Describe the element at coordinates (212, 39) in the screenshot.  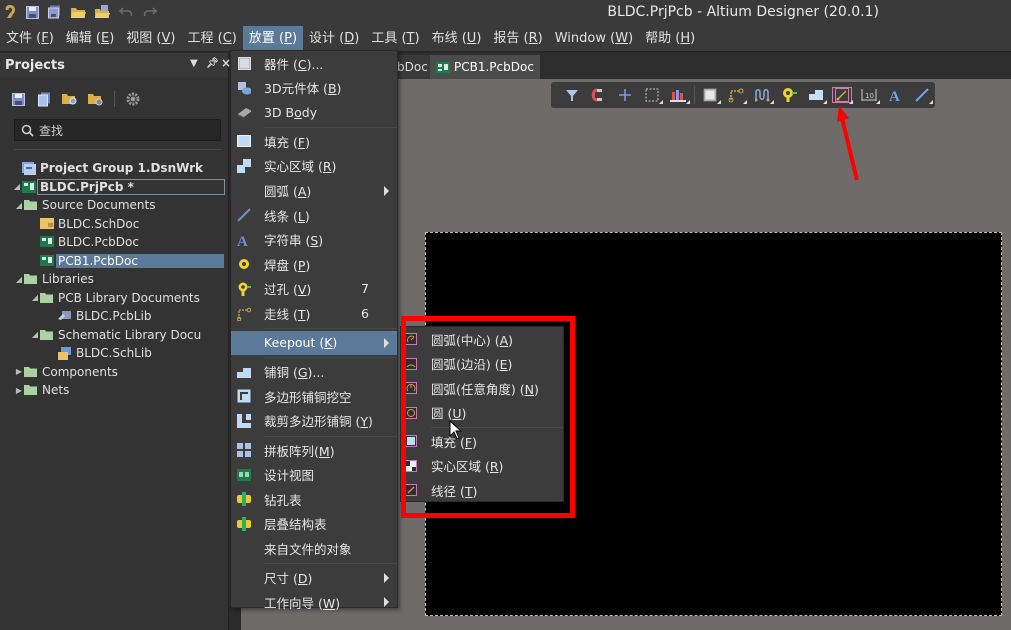
I see `menu-project: 工程 (C)` at that location.